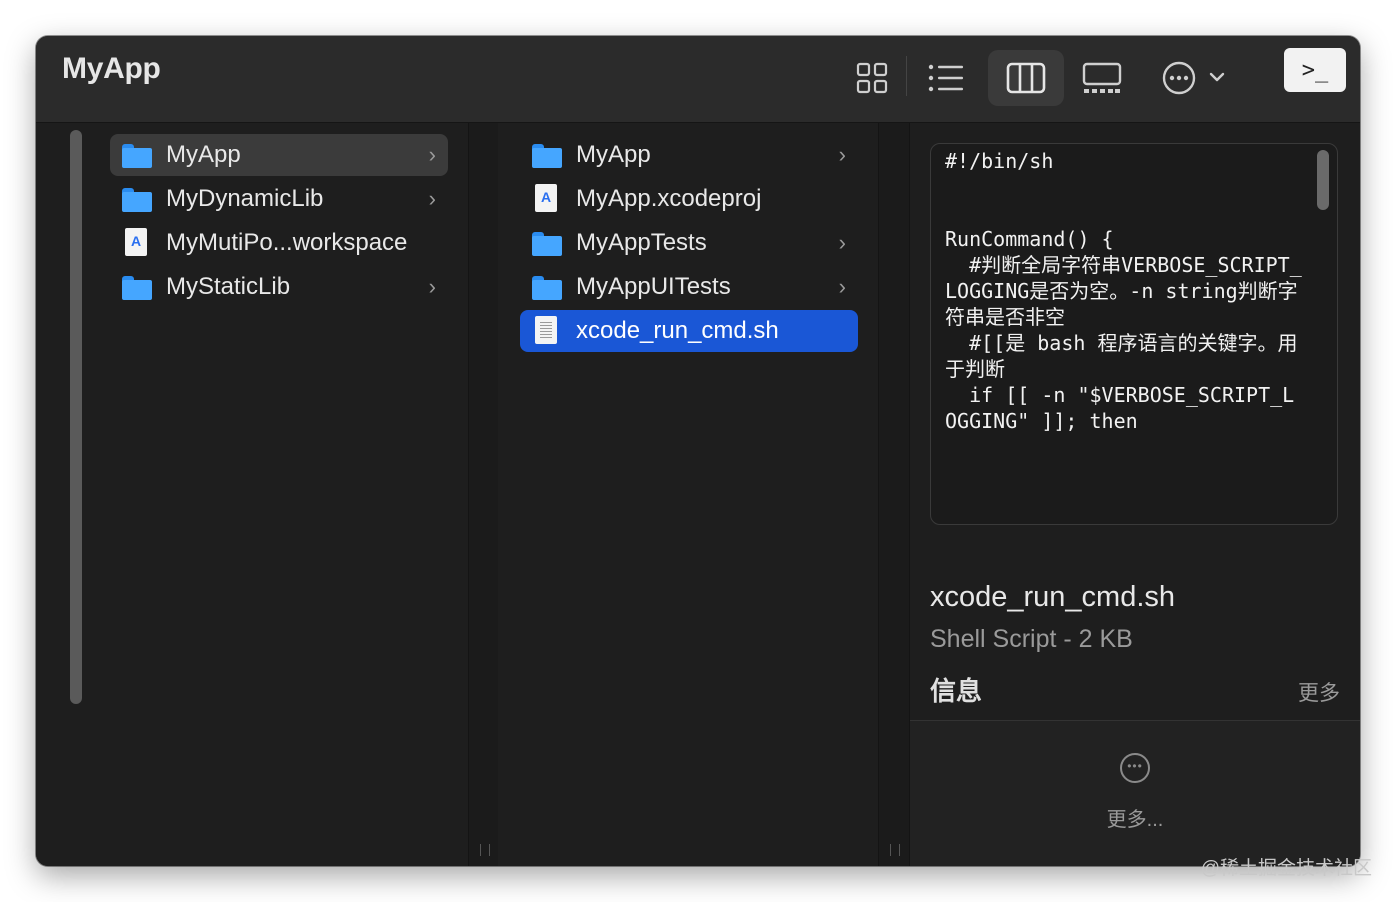 This screenshot has height=902, width=1396. What do you see at coordinates (677, 330) in the screenshot?
I see `item-name: xcode_run_cmd.sh` at bounding box center [677, 330].